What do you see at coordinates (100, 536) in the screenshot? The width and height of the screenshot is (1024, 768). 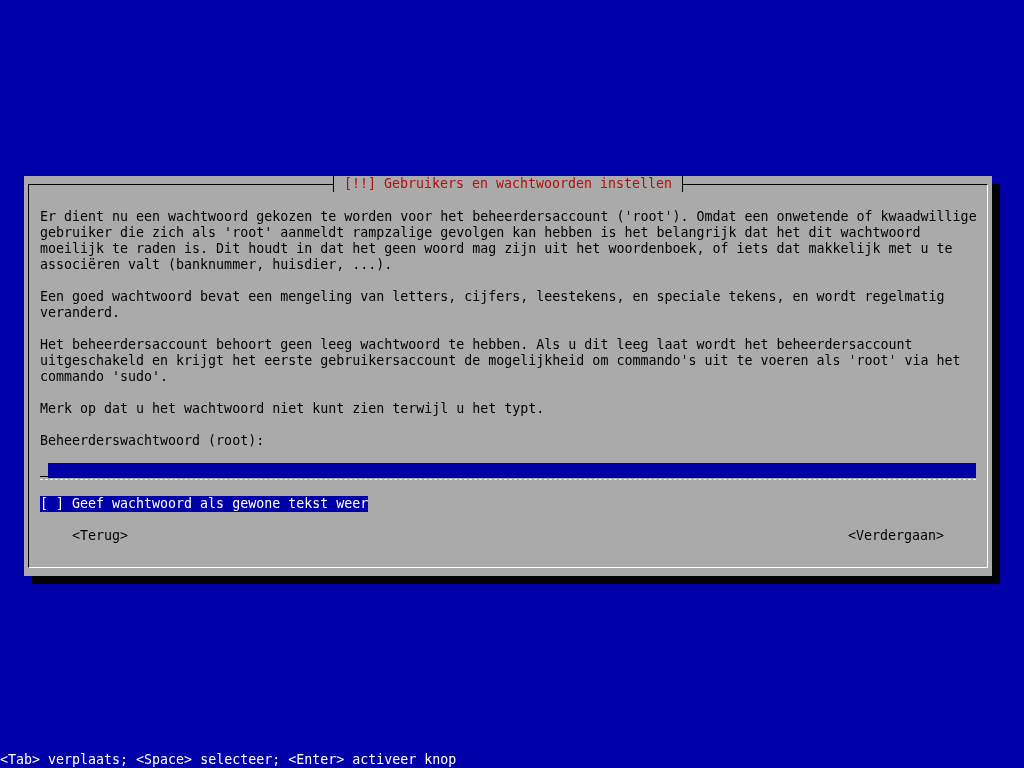 I see `dialog-button: <Terug>` at bounding box center [100, 536].